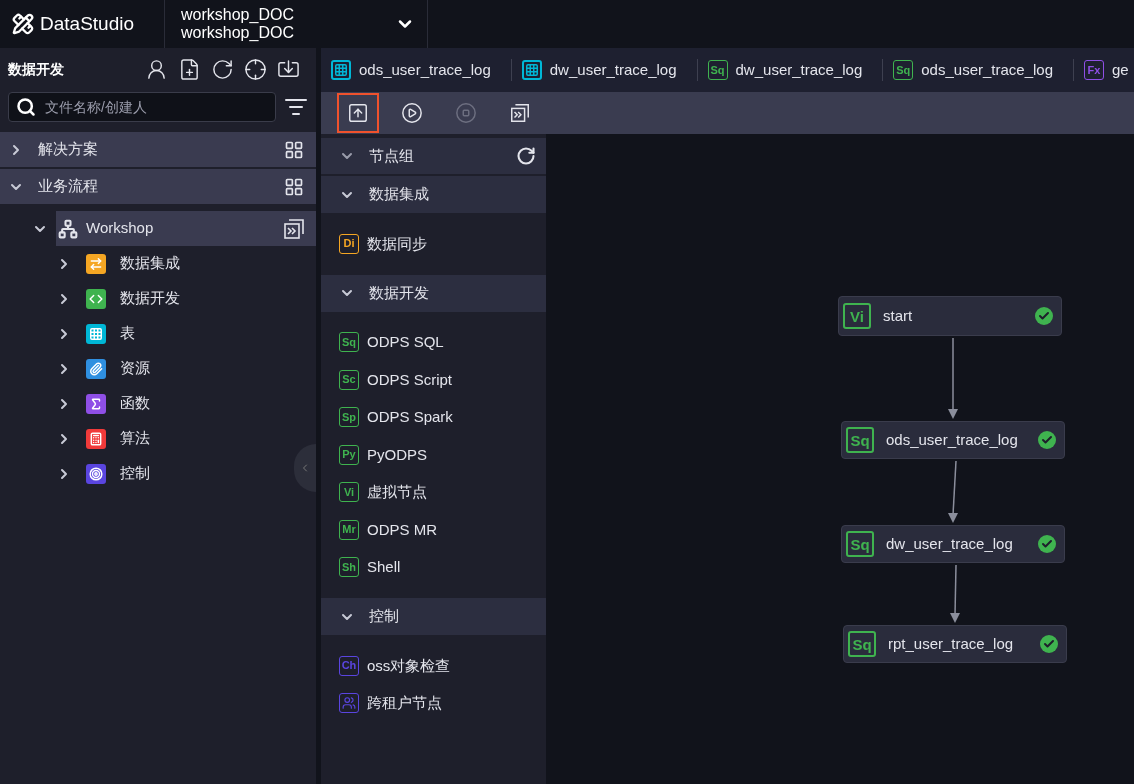 The image size is (1134, 784). Describe the element at coordinates (150, 263) in the screenshot. I see `tree-item-label: 数据集成` at that location.